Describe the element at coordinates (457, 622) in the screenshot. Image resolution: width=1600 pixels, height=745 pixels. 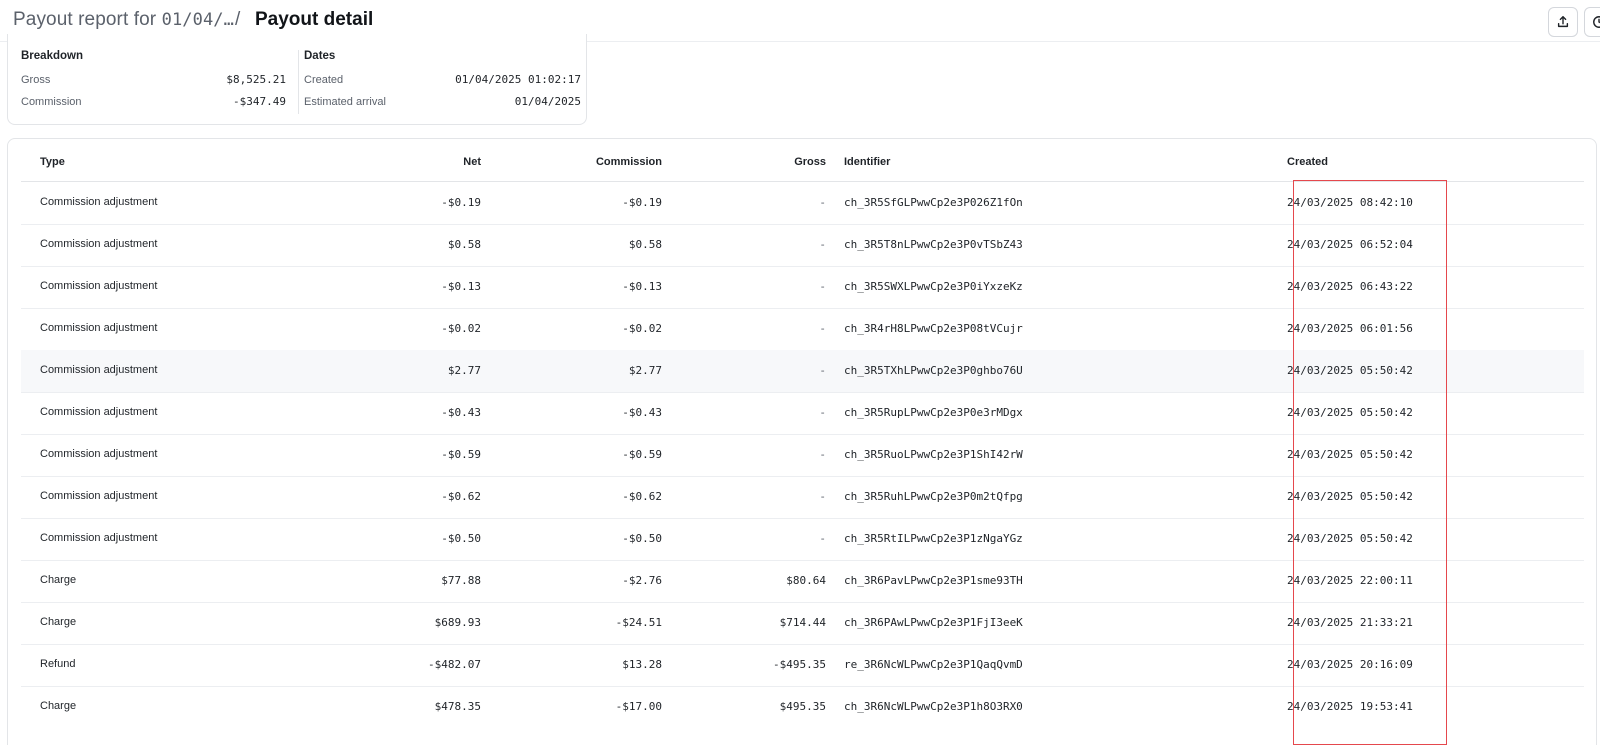
I see `cell-net: $689.93` at that location.